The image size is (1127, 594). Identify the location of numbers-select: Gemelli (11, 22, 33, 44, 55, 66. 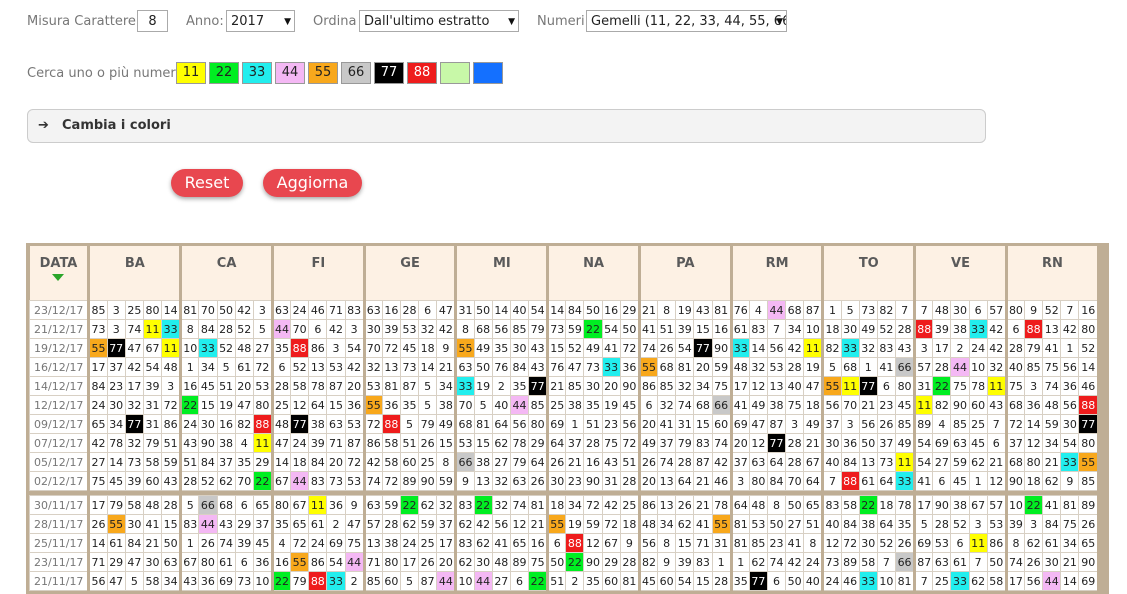
(686, 21).